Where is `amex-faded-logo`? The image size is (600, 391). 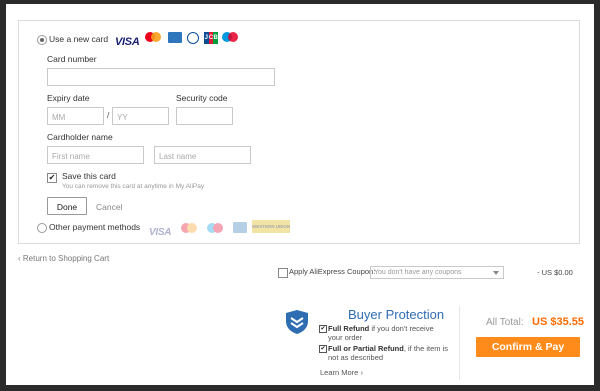
amex-faded-logo is located at coordinates (240, 227).